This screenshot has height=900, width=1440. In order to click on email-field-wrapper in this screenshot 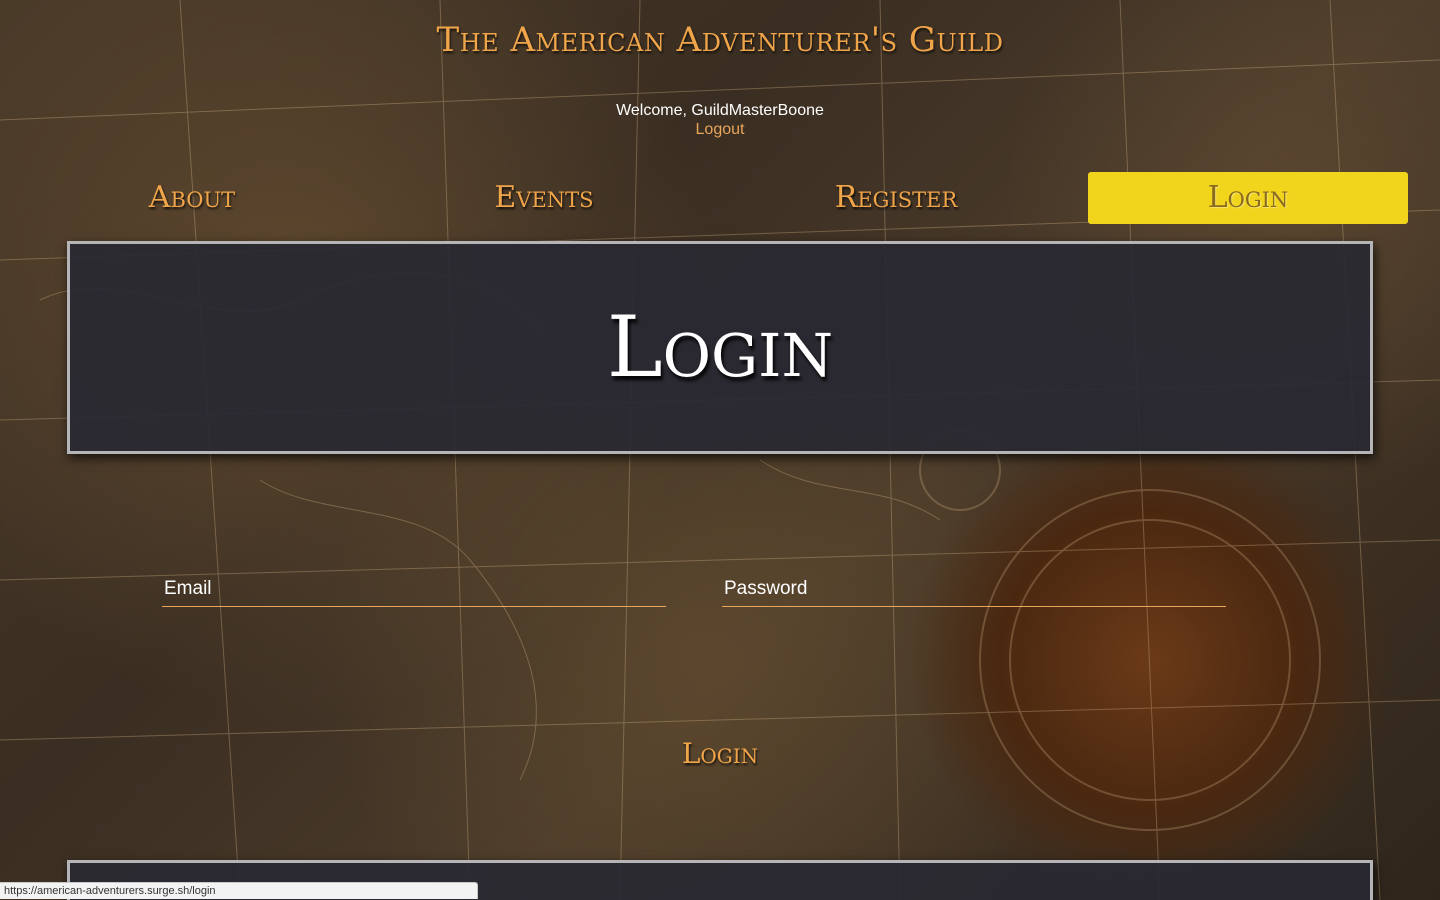, I will do `click(415, 590)`.